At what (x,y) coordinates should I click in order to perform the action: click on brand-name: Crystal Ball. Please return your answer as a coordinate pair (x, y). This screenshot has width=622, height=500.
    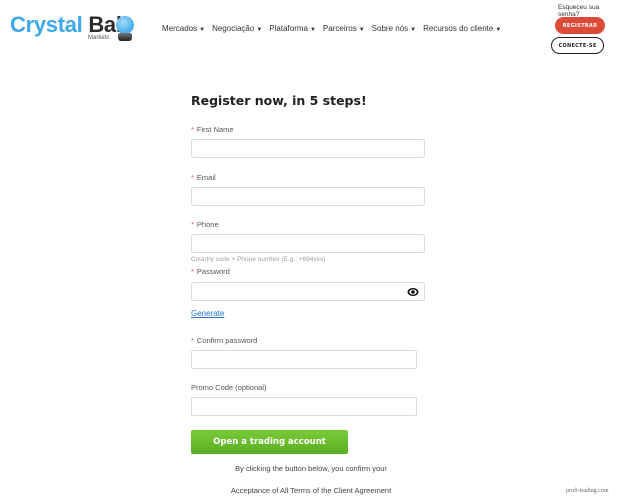
    Looking at the image, I should click on (69, 24).